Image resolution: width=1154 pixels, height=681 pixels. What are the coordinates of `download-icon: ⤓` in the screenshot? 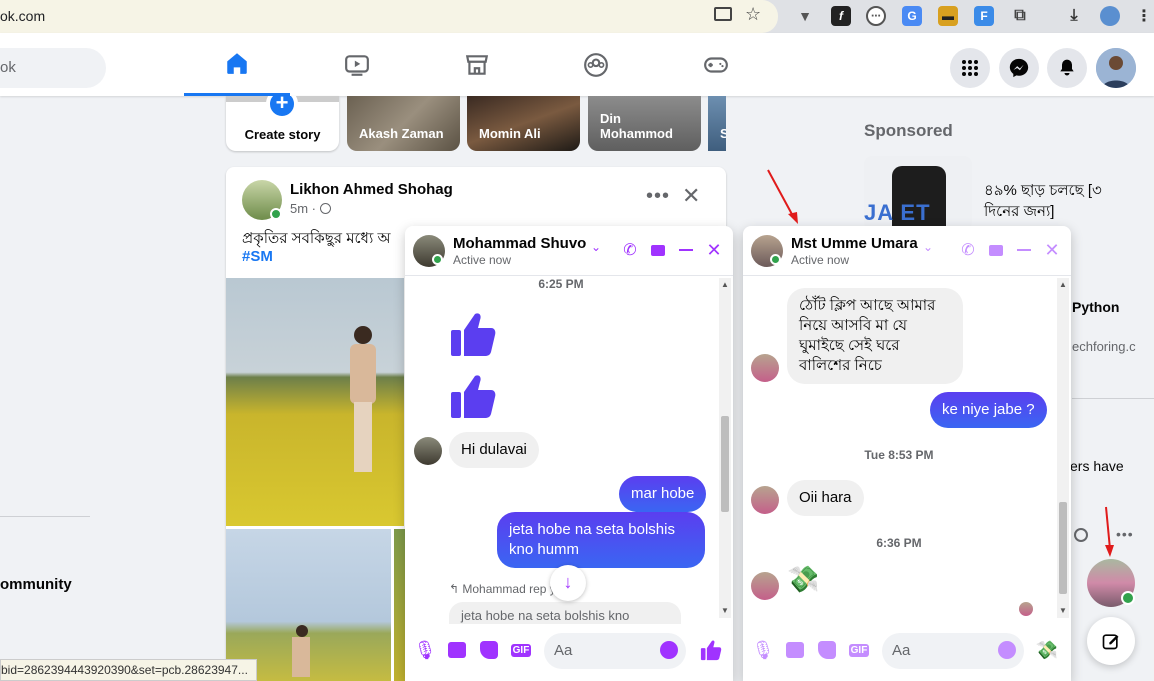 It's located at (1074, 16).